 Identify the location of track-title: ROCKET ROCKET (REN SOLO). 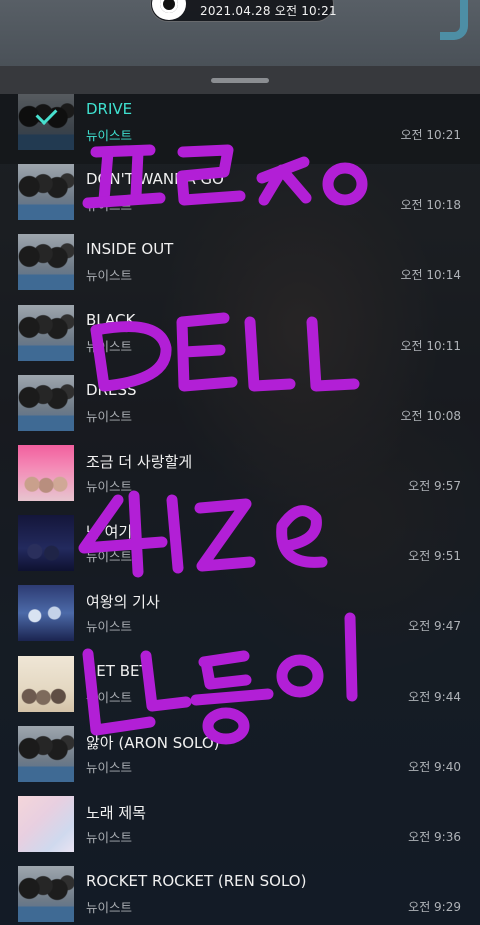
(196, 881).